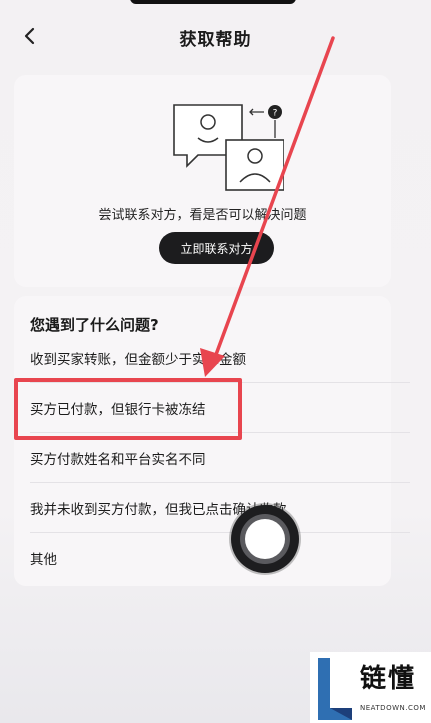  I want to click on watermark-subtext: NEATDOWN.COM, so click(393, 708).